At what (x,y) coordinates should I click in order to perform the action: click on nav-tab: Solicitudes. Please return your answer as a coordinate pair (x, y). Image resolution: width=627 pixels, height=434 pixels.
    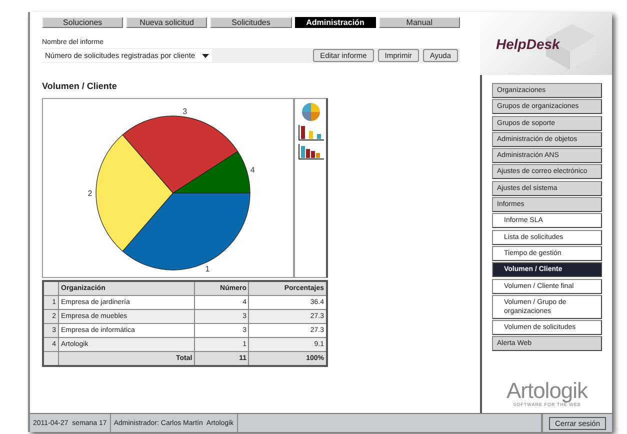
    Looking at the image, I should click on (251, 22).